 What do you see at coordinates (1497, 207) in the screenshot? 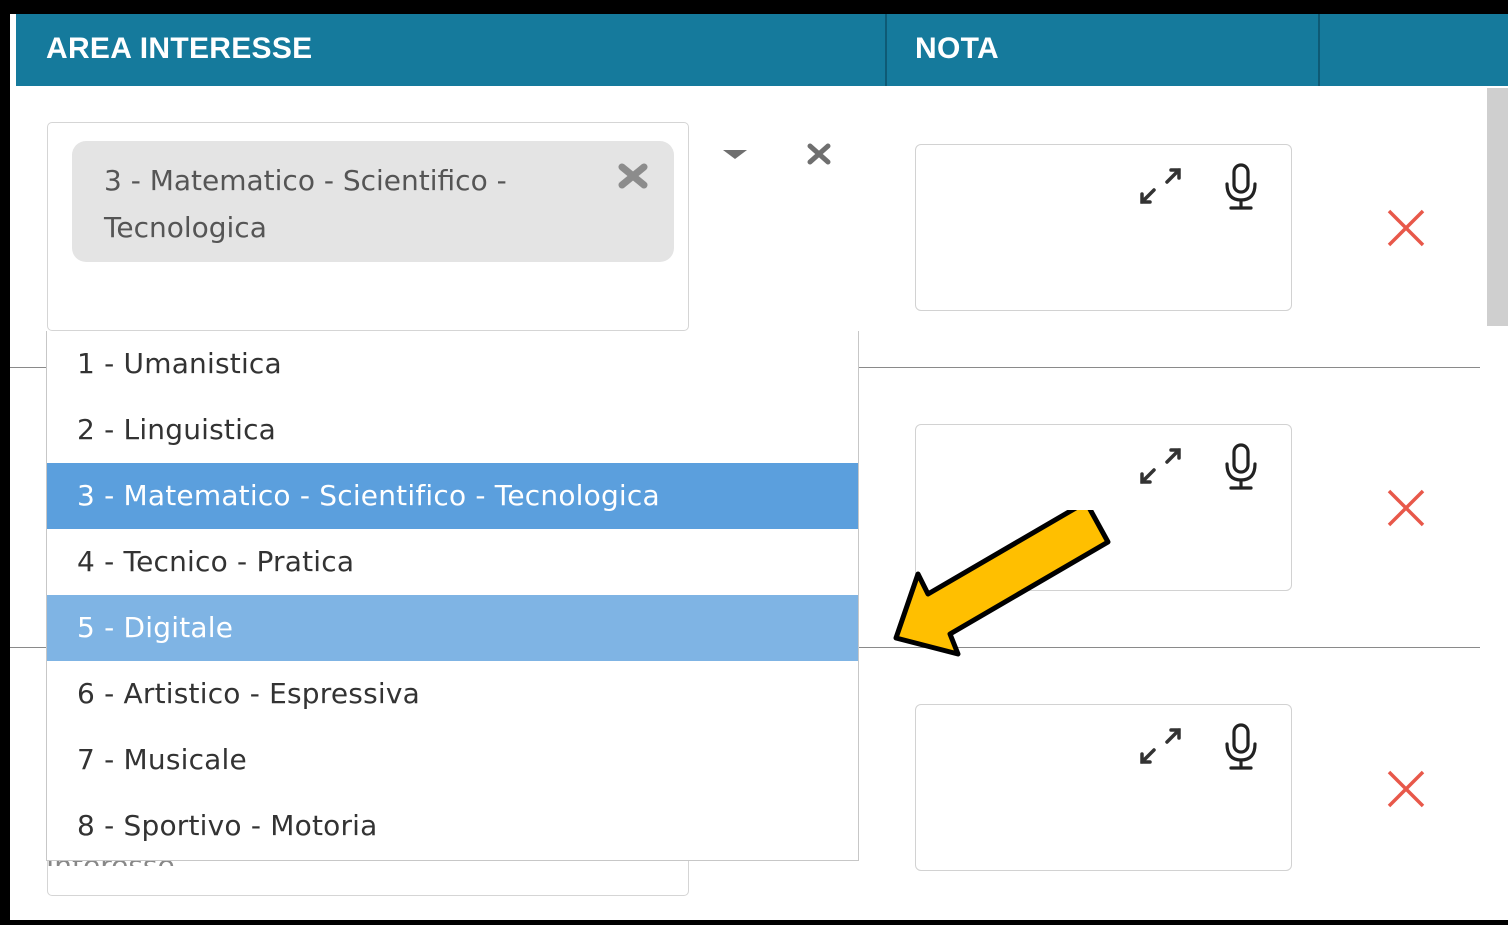
I see `scrollbar-thumb` at bounding box center [1497, 207].